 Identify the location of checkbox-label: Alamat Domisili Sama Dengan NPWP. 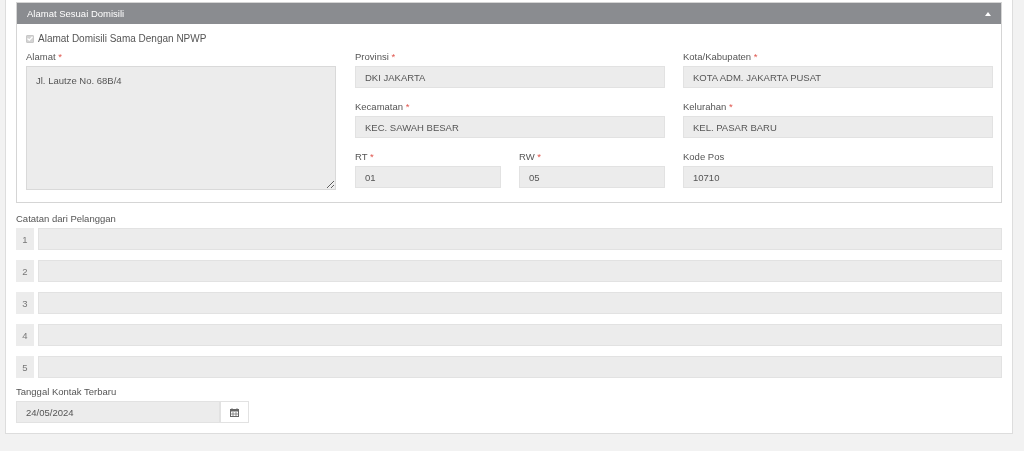
(122, 38).